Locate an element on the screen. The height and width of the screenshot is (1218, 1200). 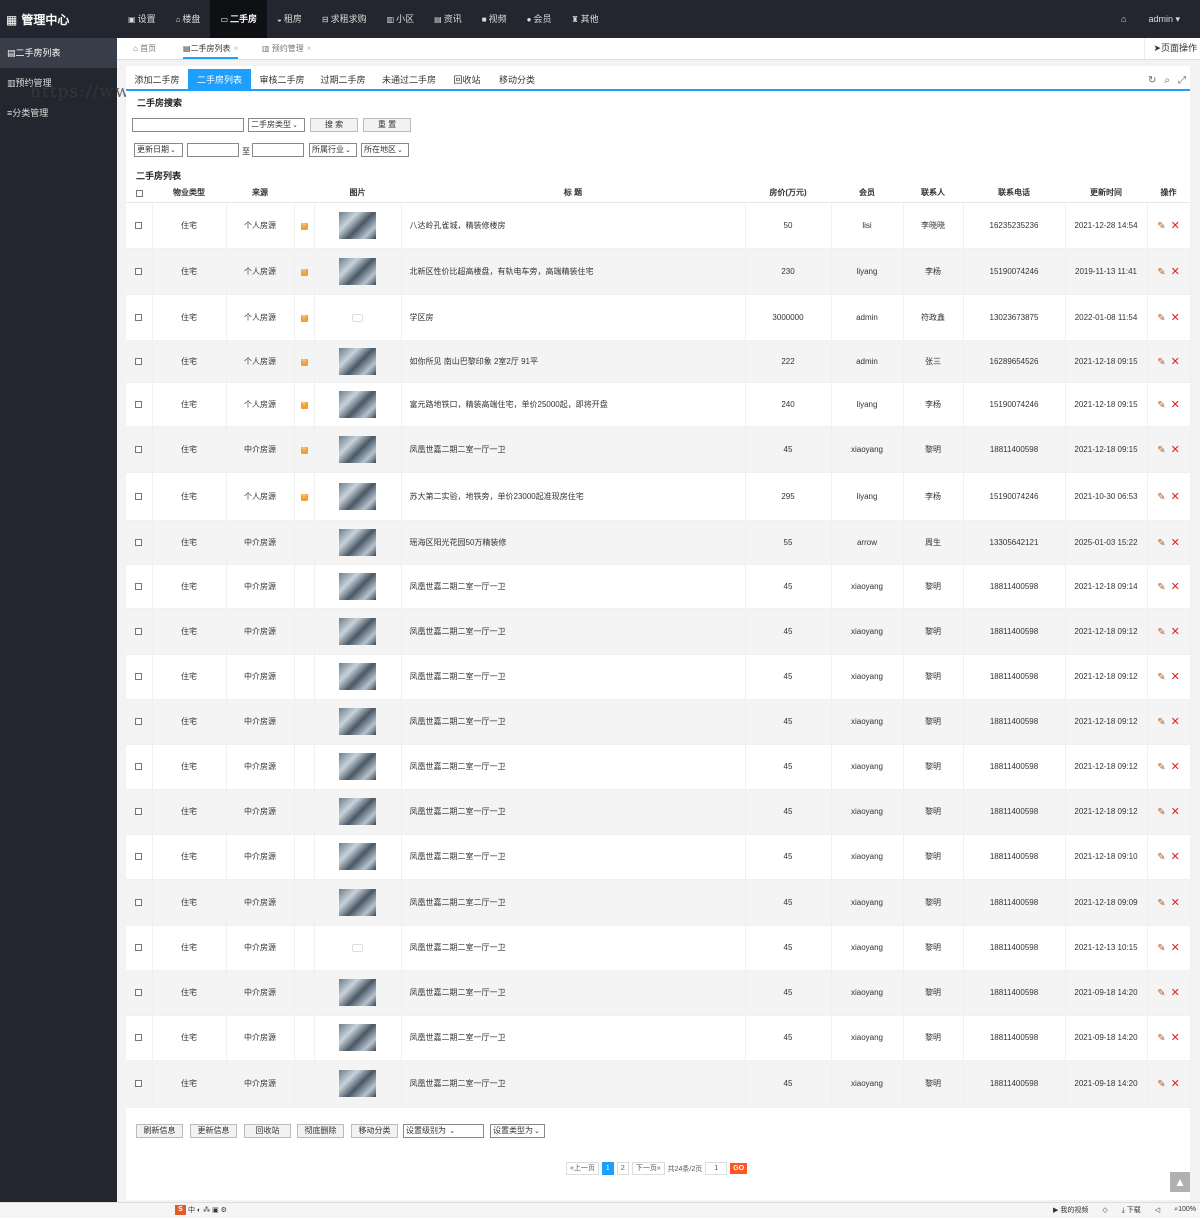
home-icon: ⌂ is located at coordinates (1123, 19).